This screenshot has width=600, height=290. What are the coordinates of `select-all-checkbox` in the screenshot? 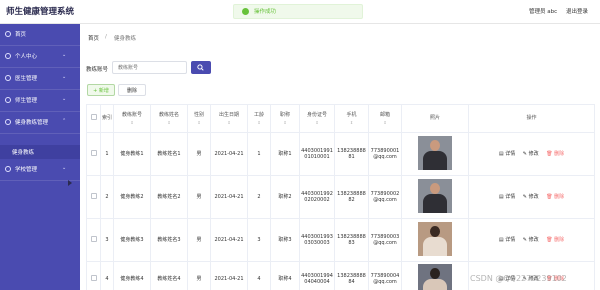 It's located at (93, 117).